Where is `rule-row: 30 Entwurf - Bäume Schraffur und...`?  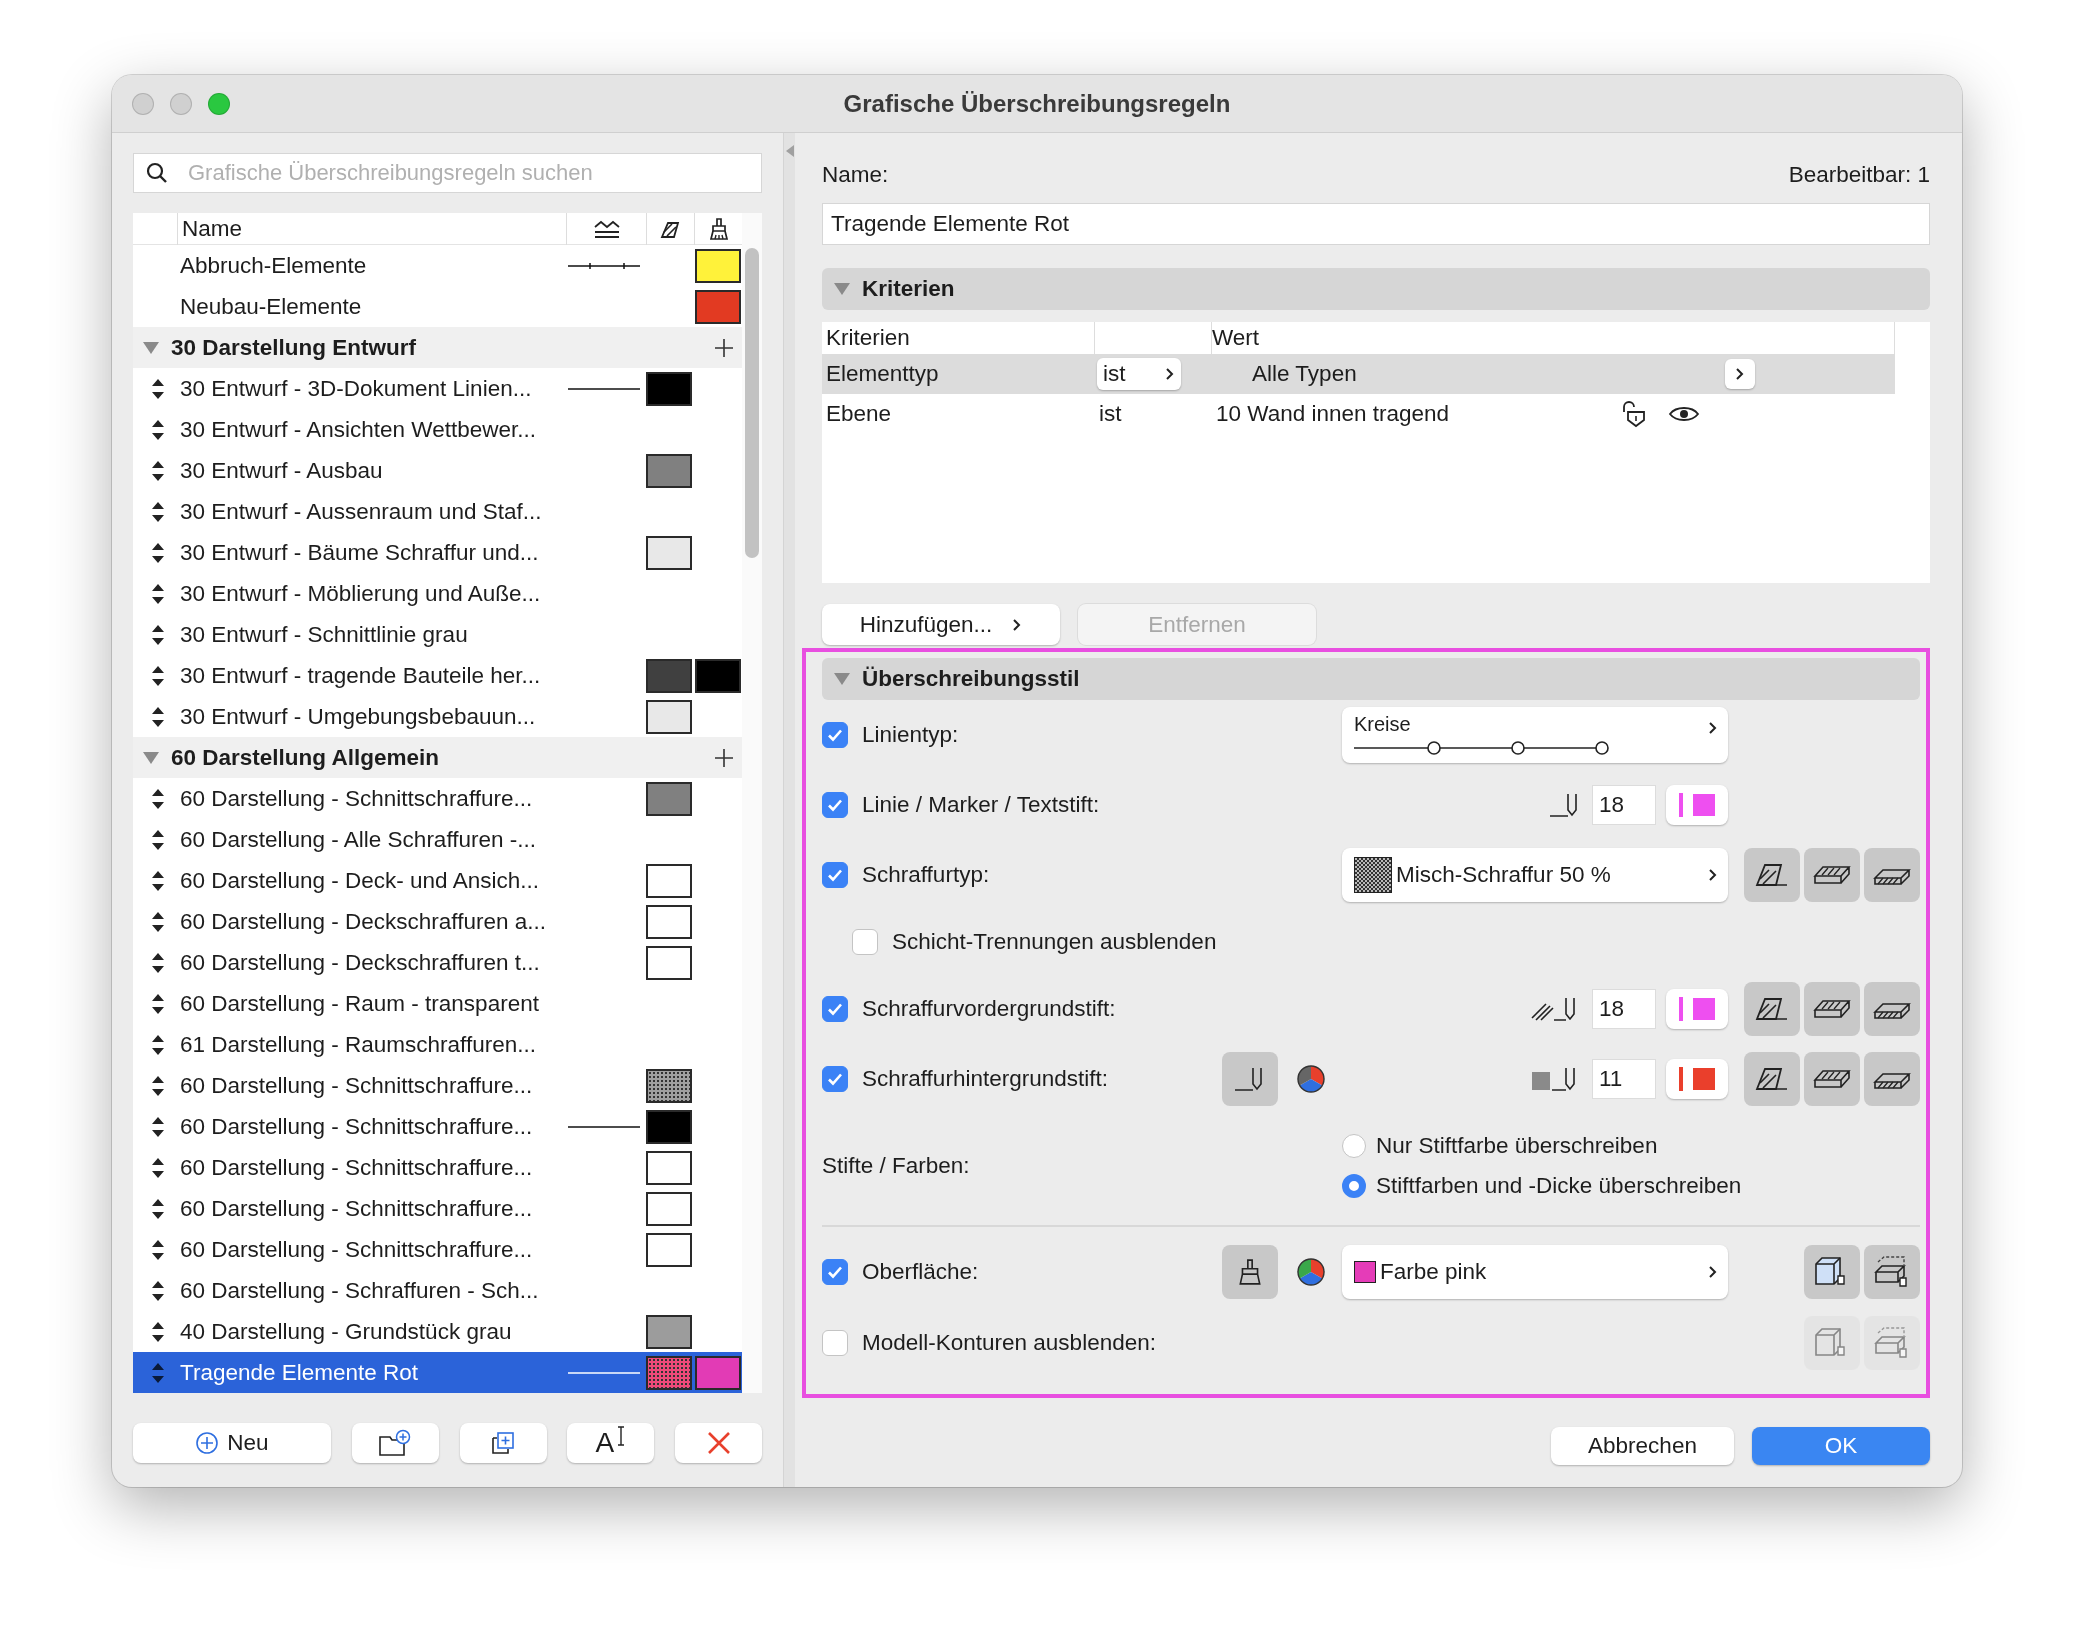
rule-row: 30 Entwurf - Bäume Schraffur und... is located at coordinates (437, 552).